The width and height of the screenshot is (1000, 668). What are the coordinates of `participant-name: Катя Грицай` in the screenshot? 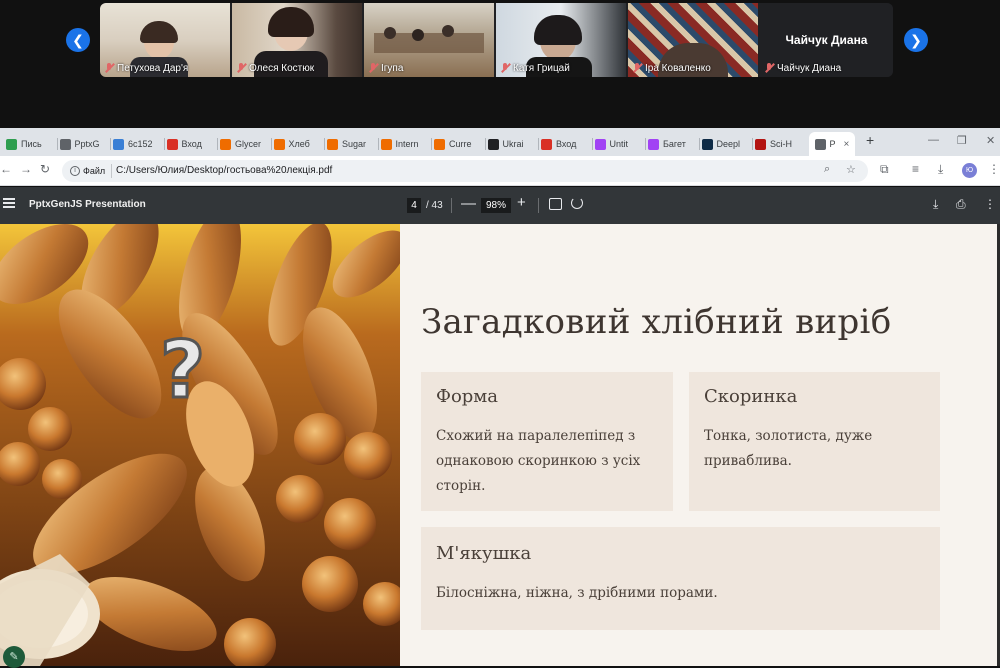 It's located at (541, 68).